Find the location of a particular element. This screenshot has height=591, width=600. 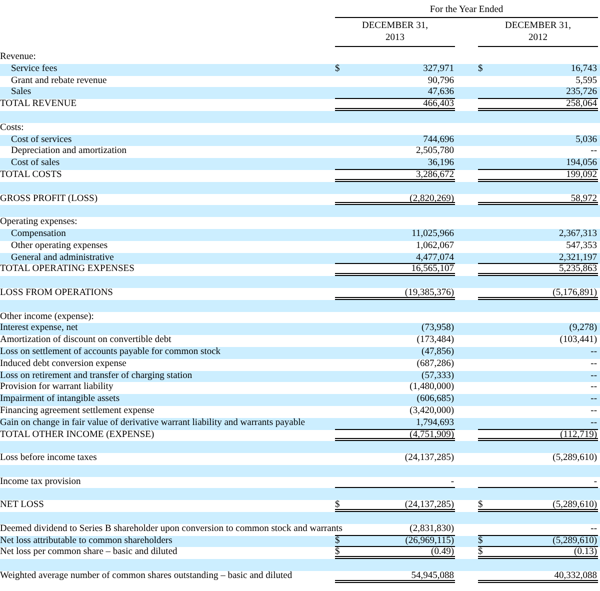

row-label: NET LOSS is located at coordinates (22, 505).